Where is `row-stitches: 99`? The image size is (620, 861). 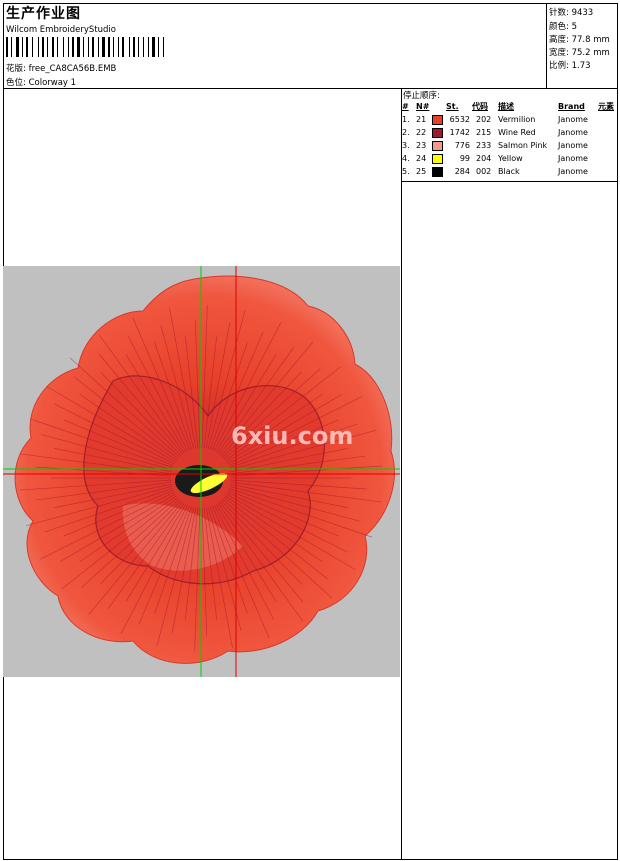
row-stitches: 99 is located at coordinates (464, 158).